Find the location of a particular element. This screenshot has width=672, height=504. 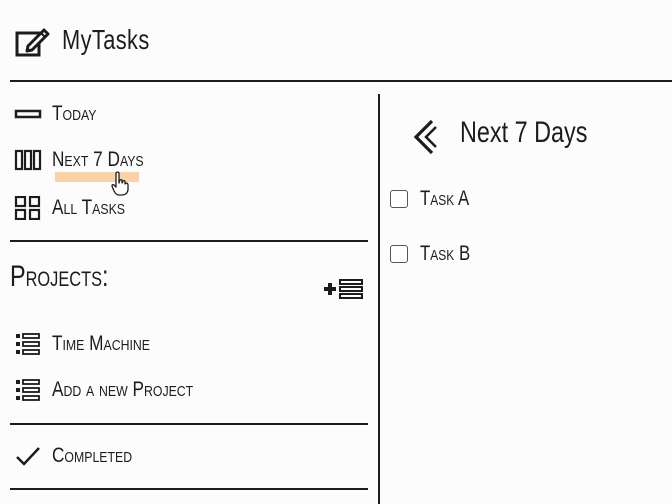

check-icon is located at coordinates (28, 456).